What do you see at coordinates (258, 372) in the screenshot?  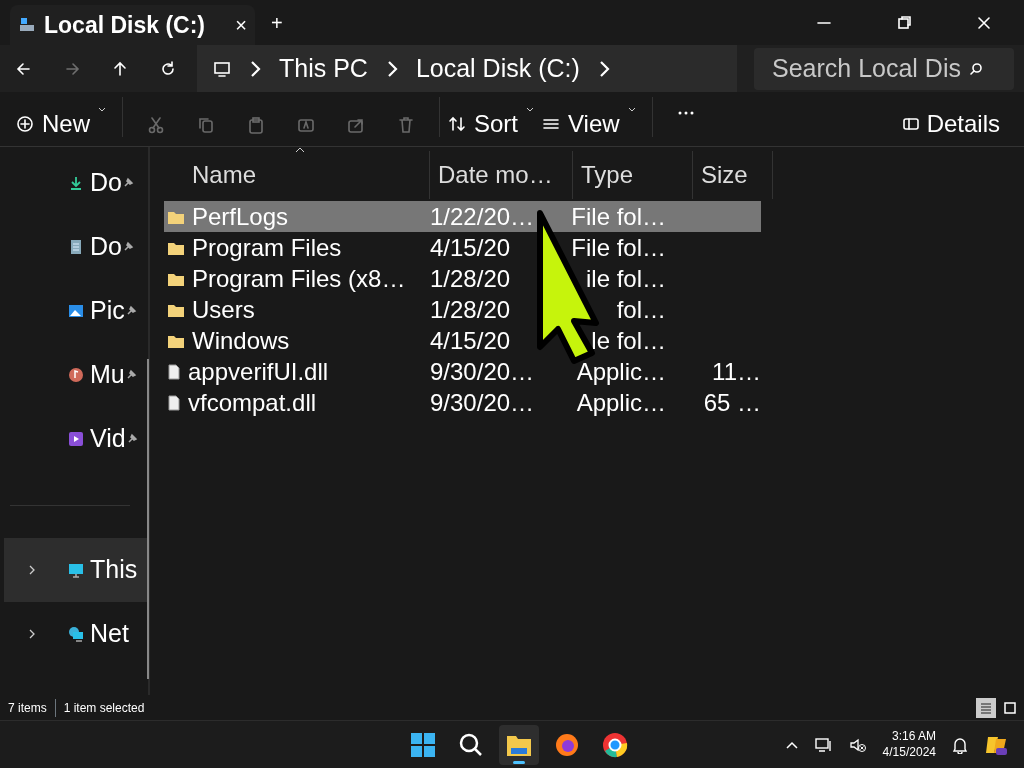 I see `file-name: appverifUI.dll` at bounding box center [258, 372].